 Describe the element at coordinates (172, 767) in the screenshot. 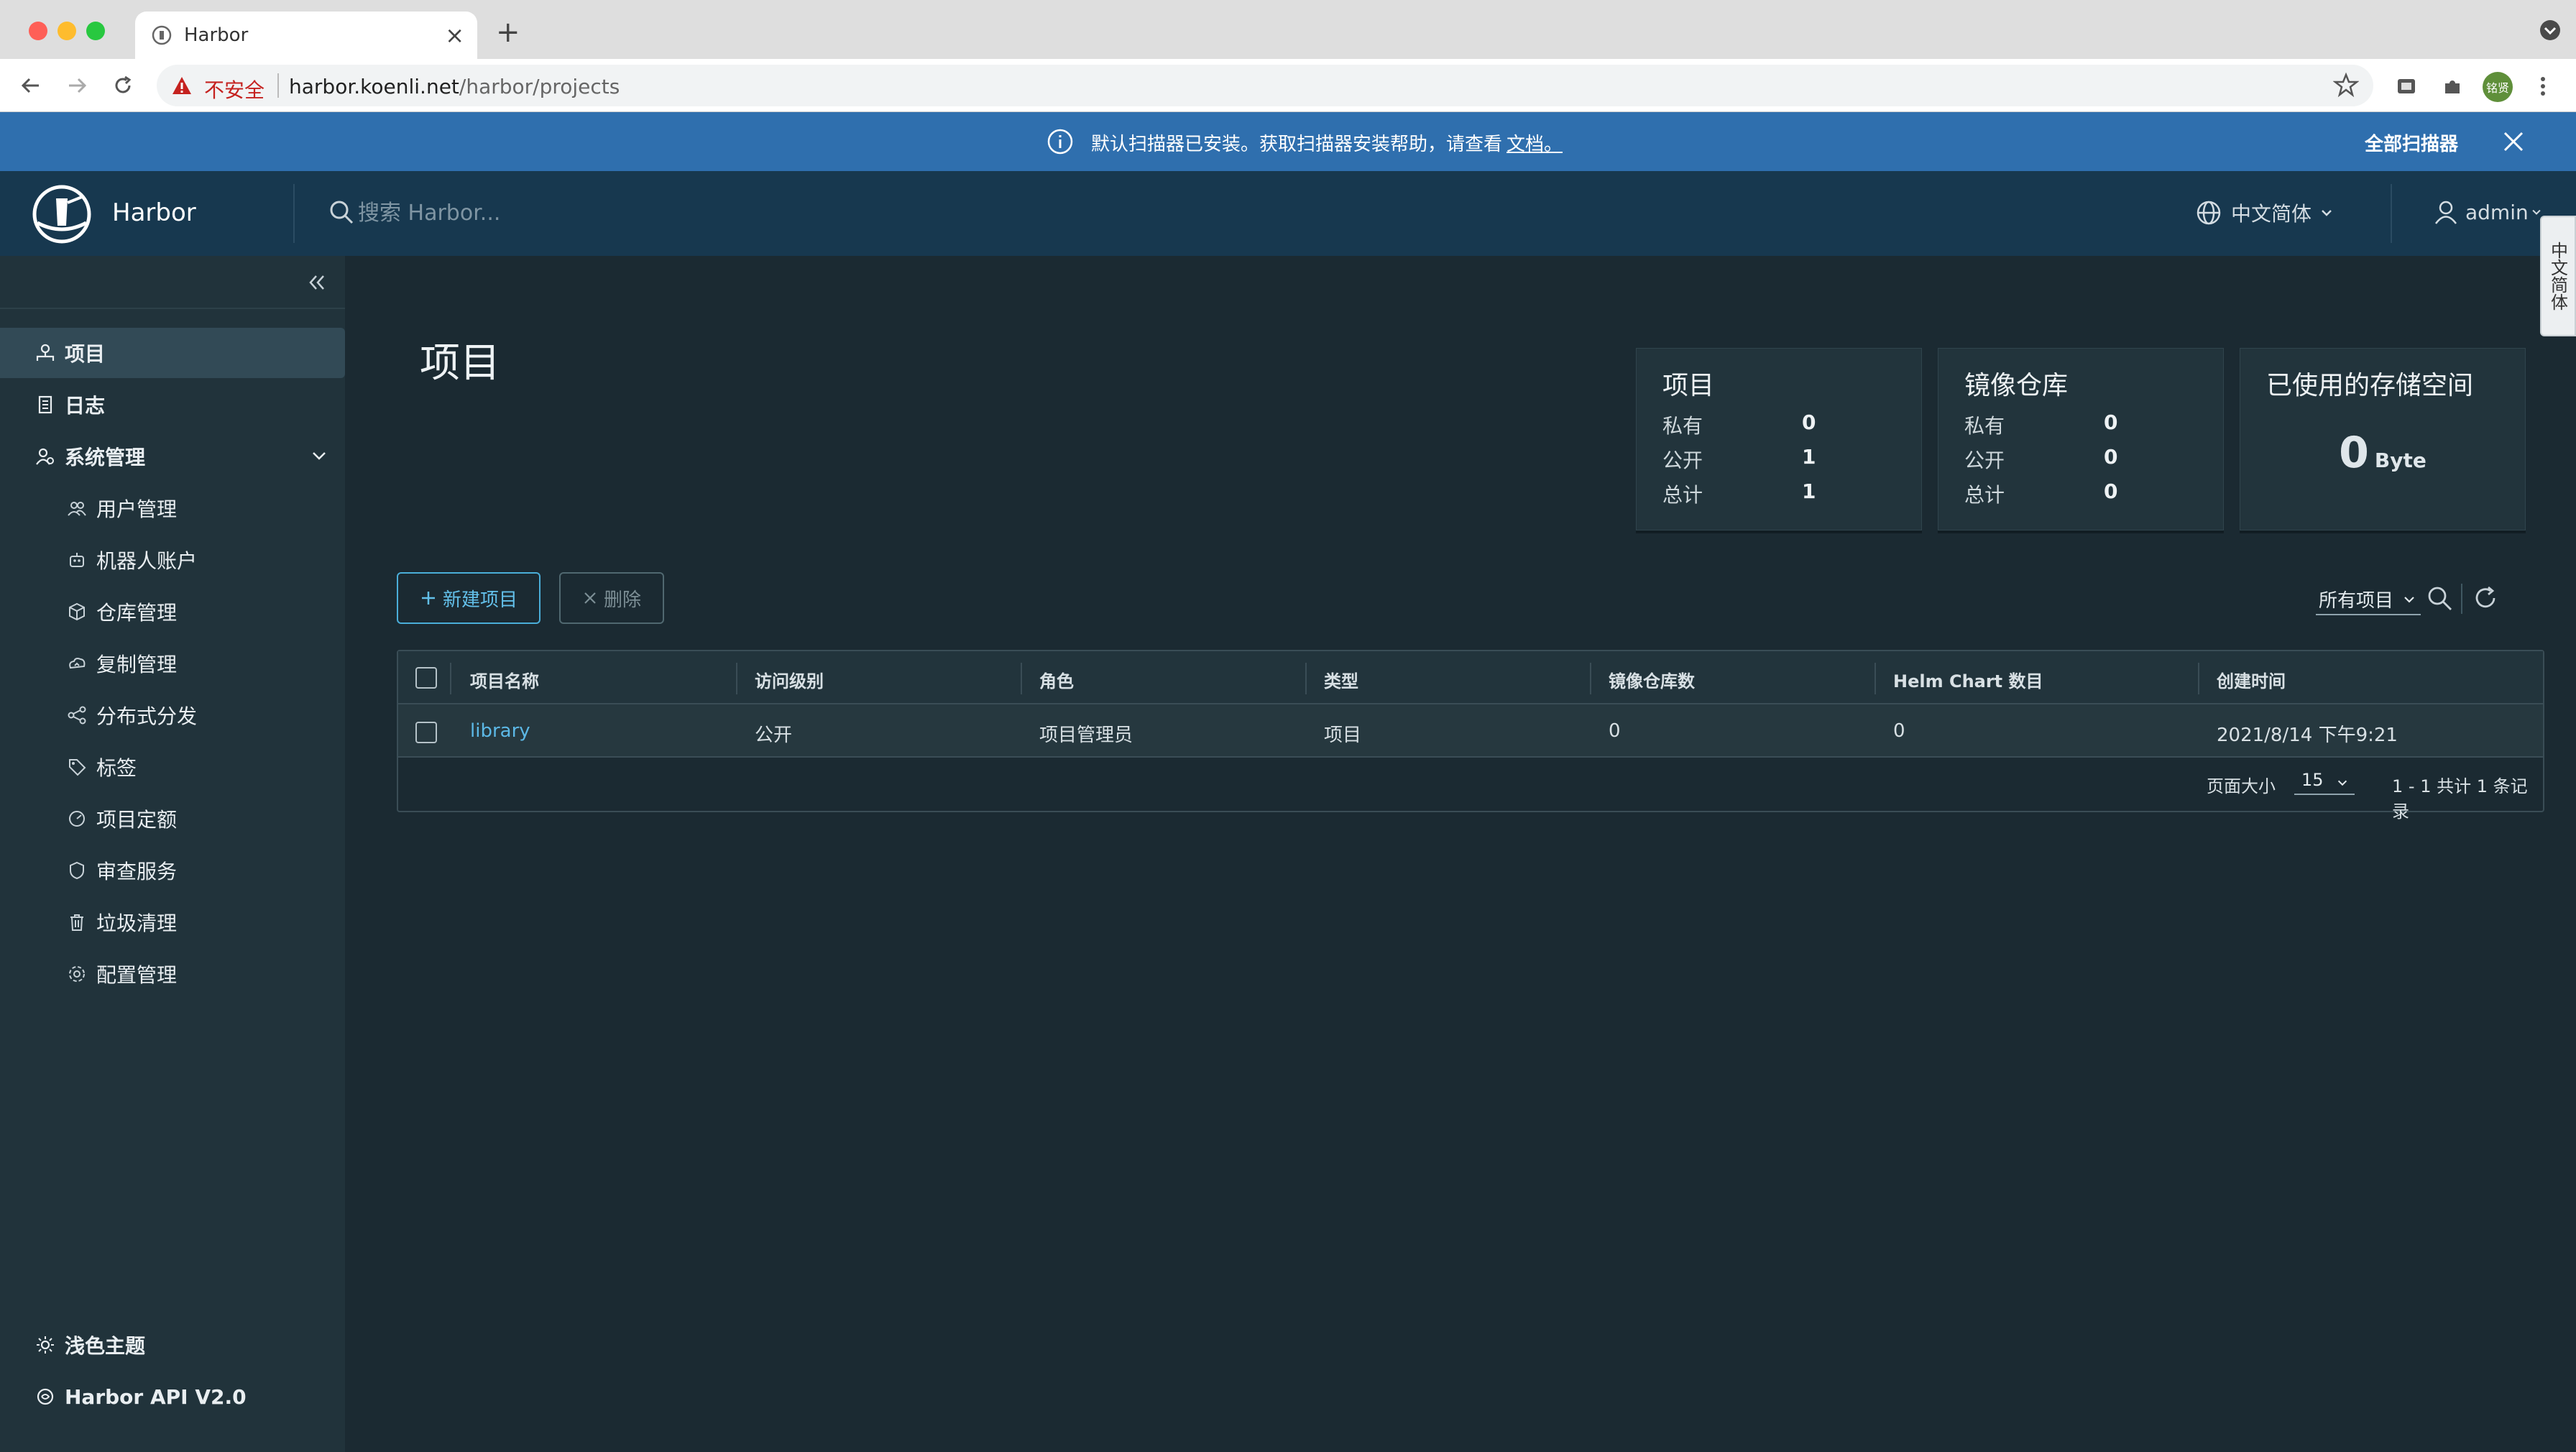

I see `sidebar-item-labels: 标签` at that location.